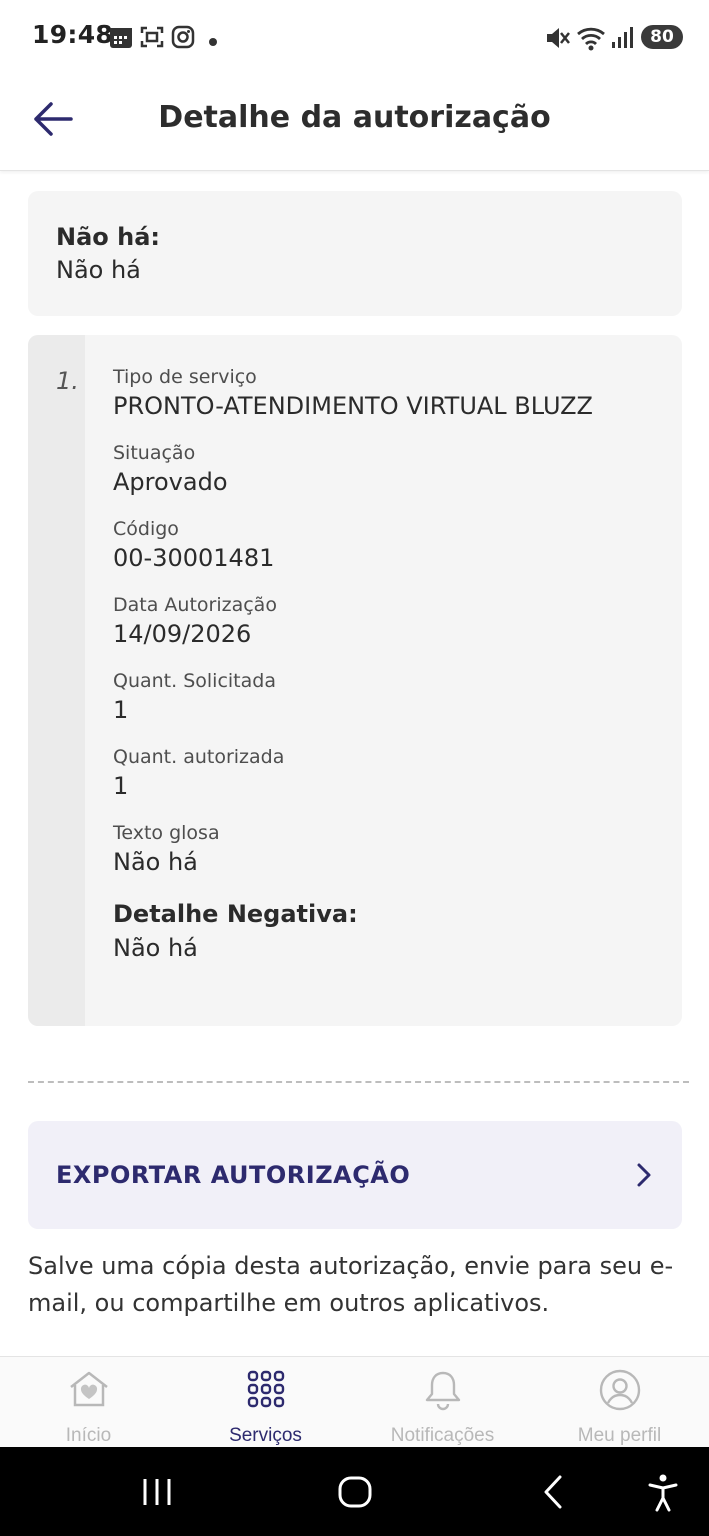 This screenshot has height=1536, width=709. I want to click on field-value: 00-30001481, so click(194, 558).